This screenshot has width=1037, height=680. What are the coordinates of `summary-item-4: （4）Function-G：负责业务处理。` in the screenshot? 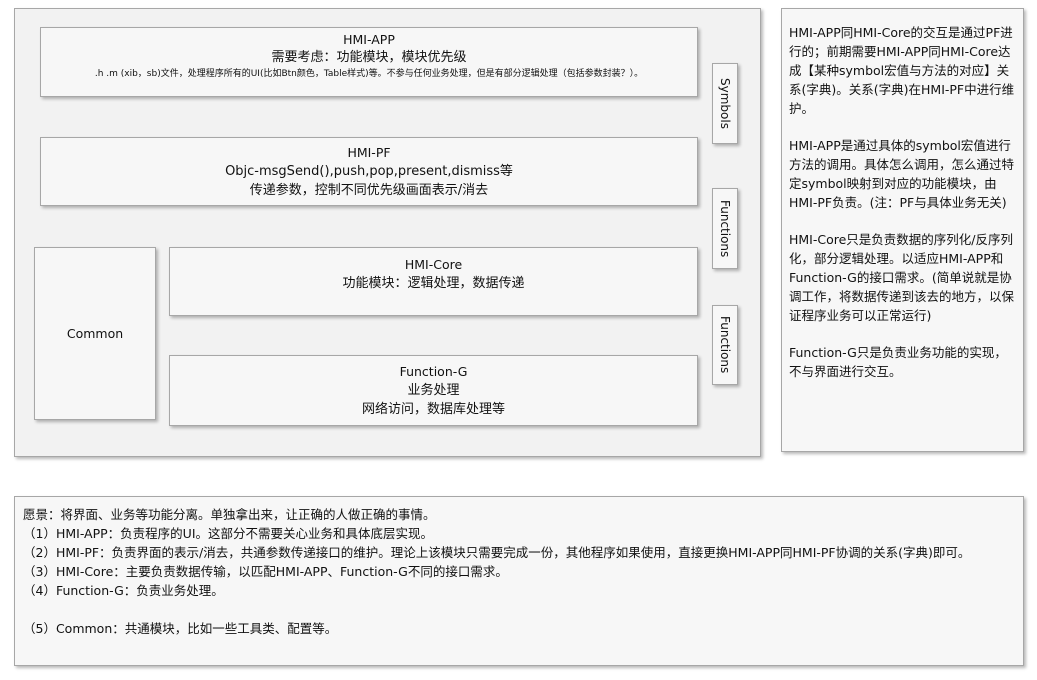 It's located at (123, 590).